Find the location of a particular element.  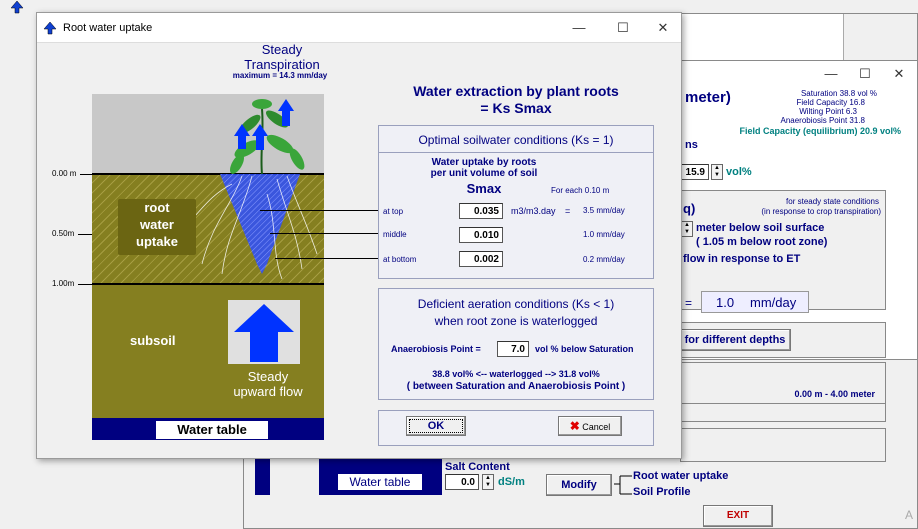

anaerobiosis-input: 7.0 is located at coordinates (513, 349).